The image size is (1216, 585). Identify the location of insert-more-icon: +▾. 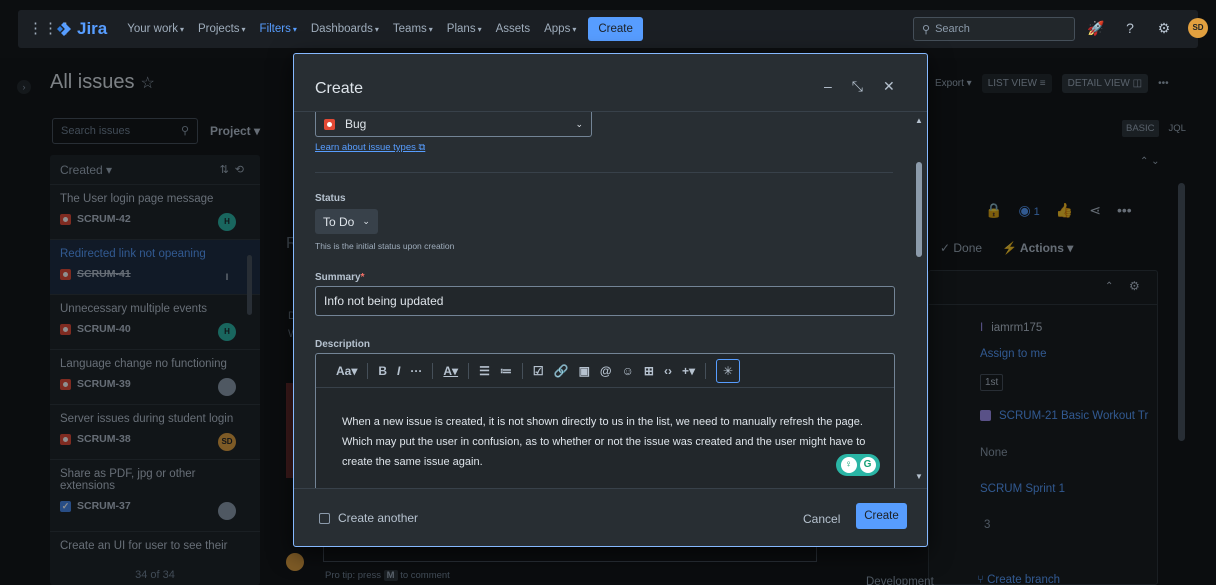
(688, 371).